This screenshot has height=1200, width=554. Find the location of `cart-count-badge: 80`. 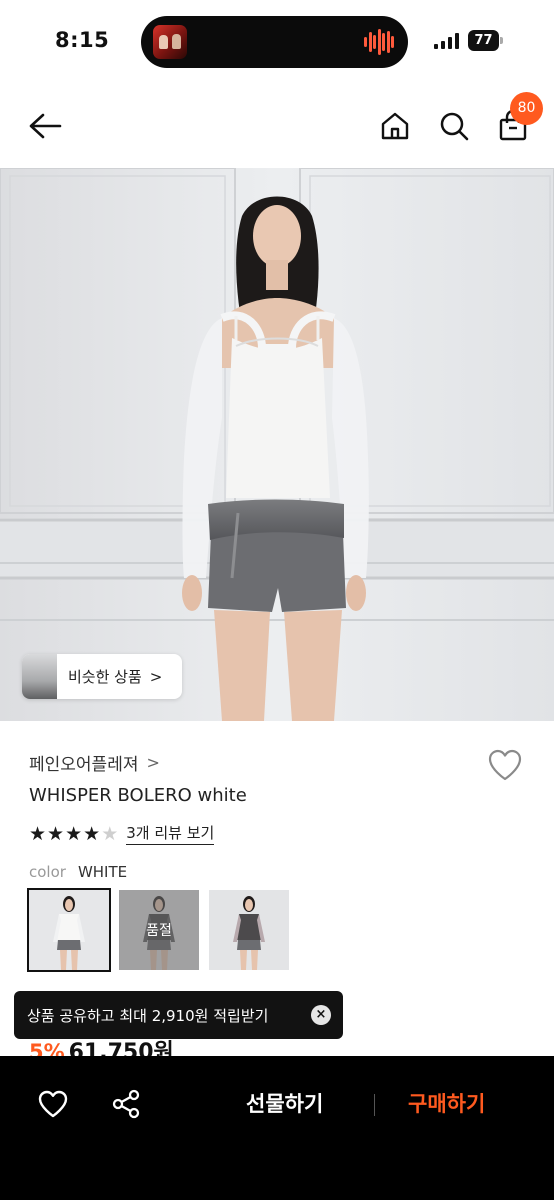

cart-count-badge: 80 is located at coordinates (526, 108).